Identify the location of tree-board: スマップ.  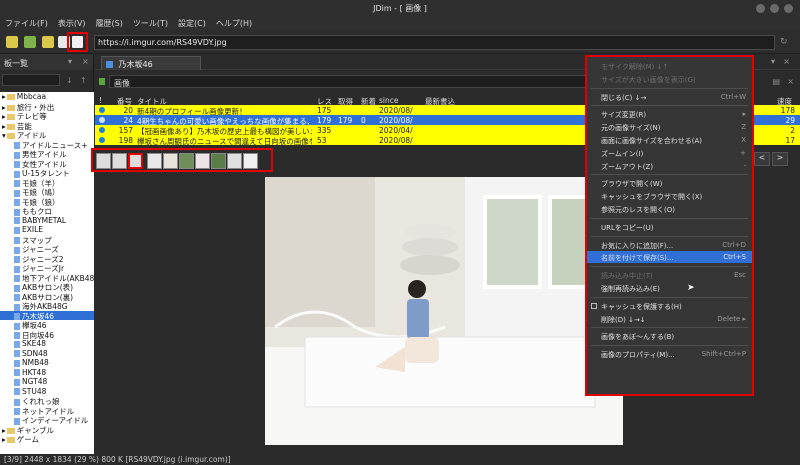
(47, 239).